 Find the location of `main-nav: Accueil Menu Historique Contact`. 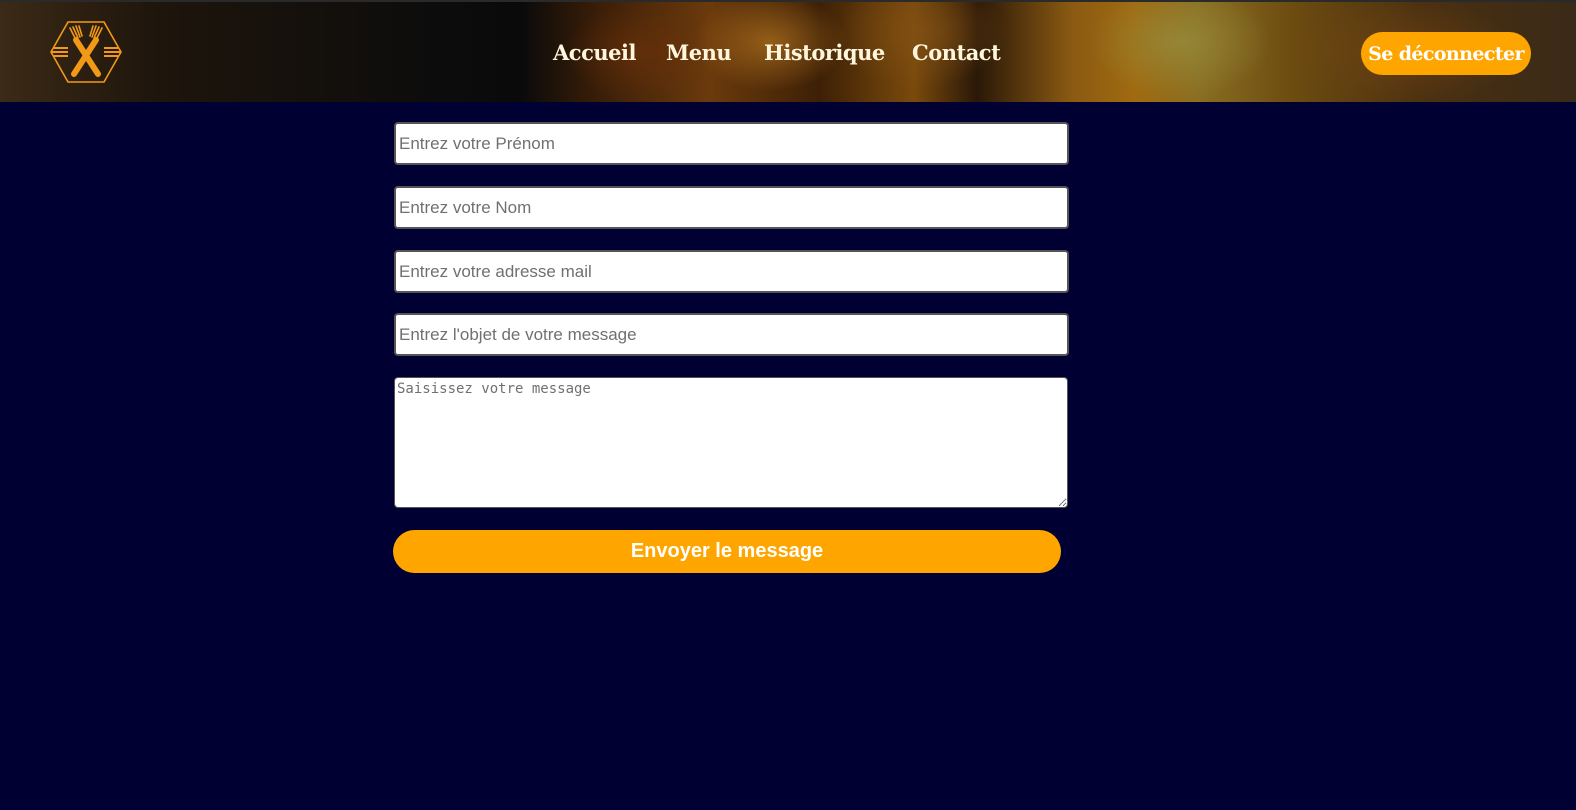

main-nav: Accueil Menu Historique Contact is located at coordinates (788, 56).